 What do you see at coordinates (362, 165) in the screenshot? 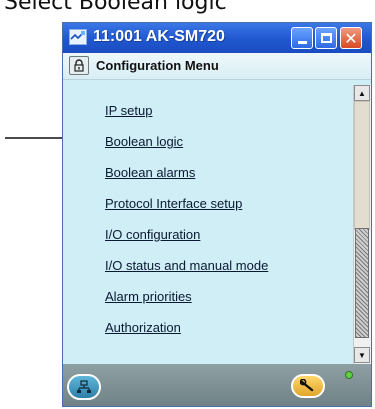
I see `scroll-track` at bounding box center [362, 165].